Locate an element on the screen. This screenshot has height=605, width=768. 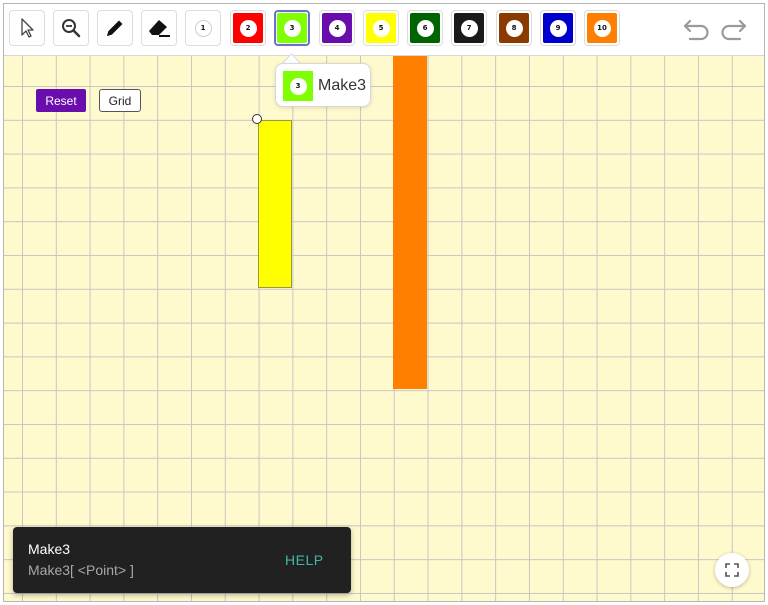
make6-swatch: 6 is located at coordinates (425, 28).